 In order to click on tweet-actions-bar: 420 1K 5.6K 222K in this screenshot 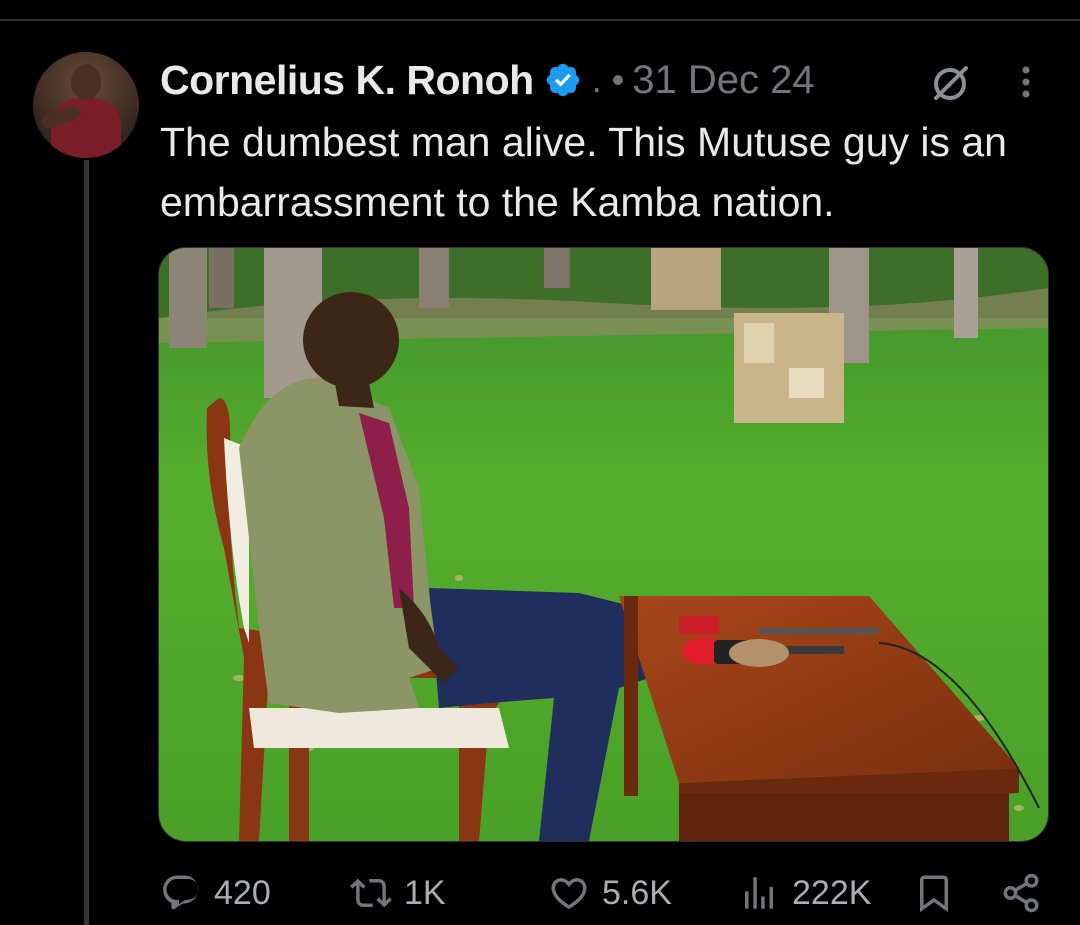, I will do `click(540, 895)`.